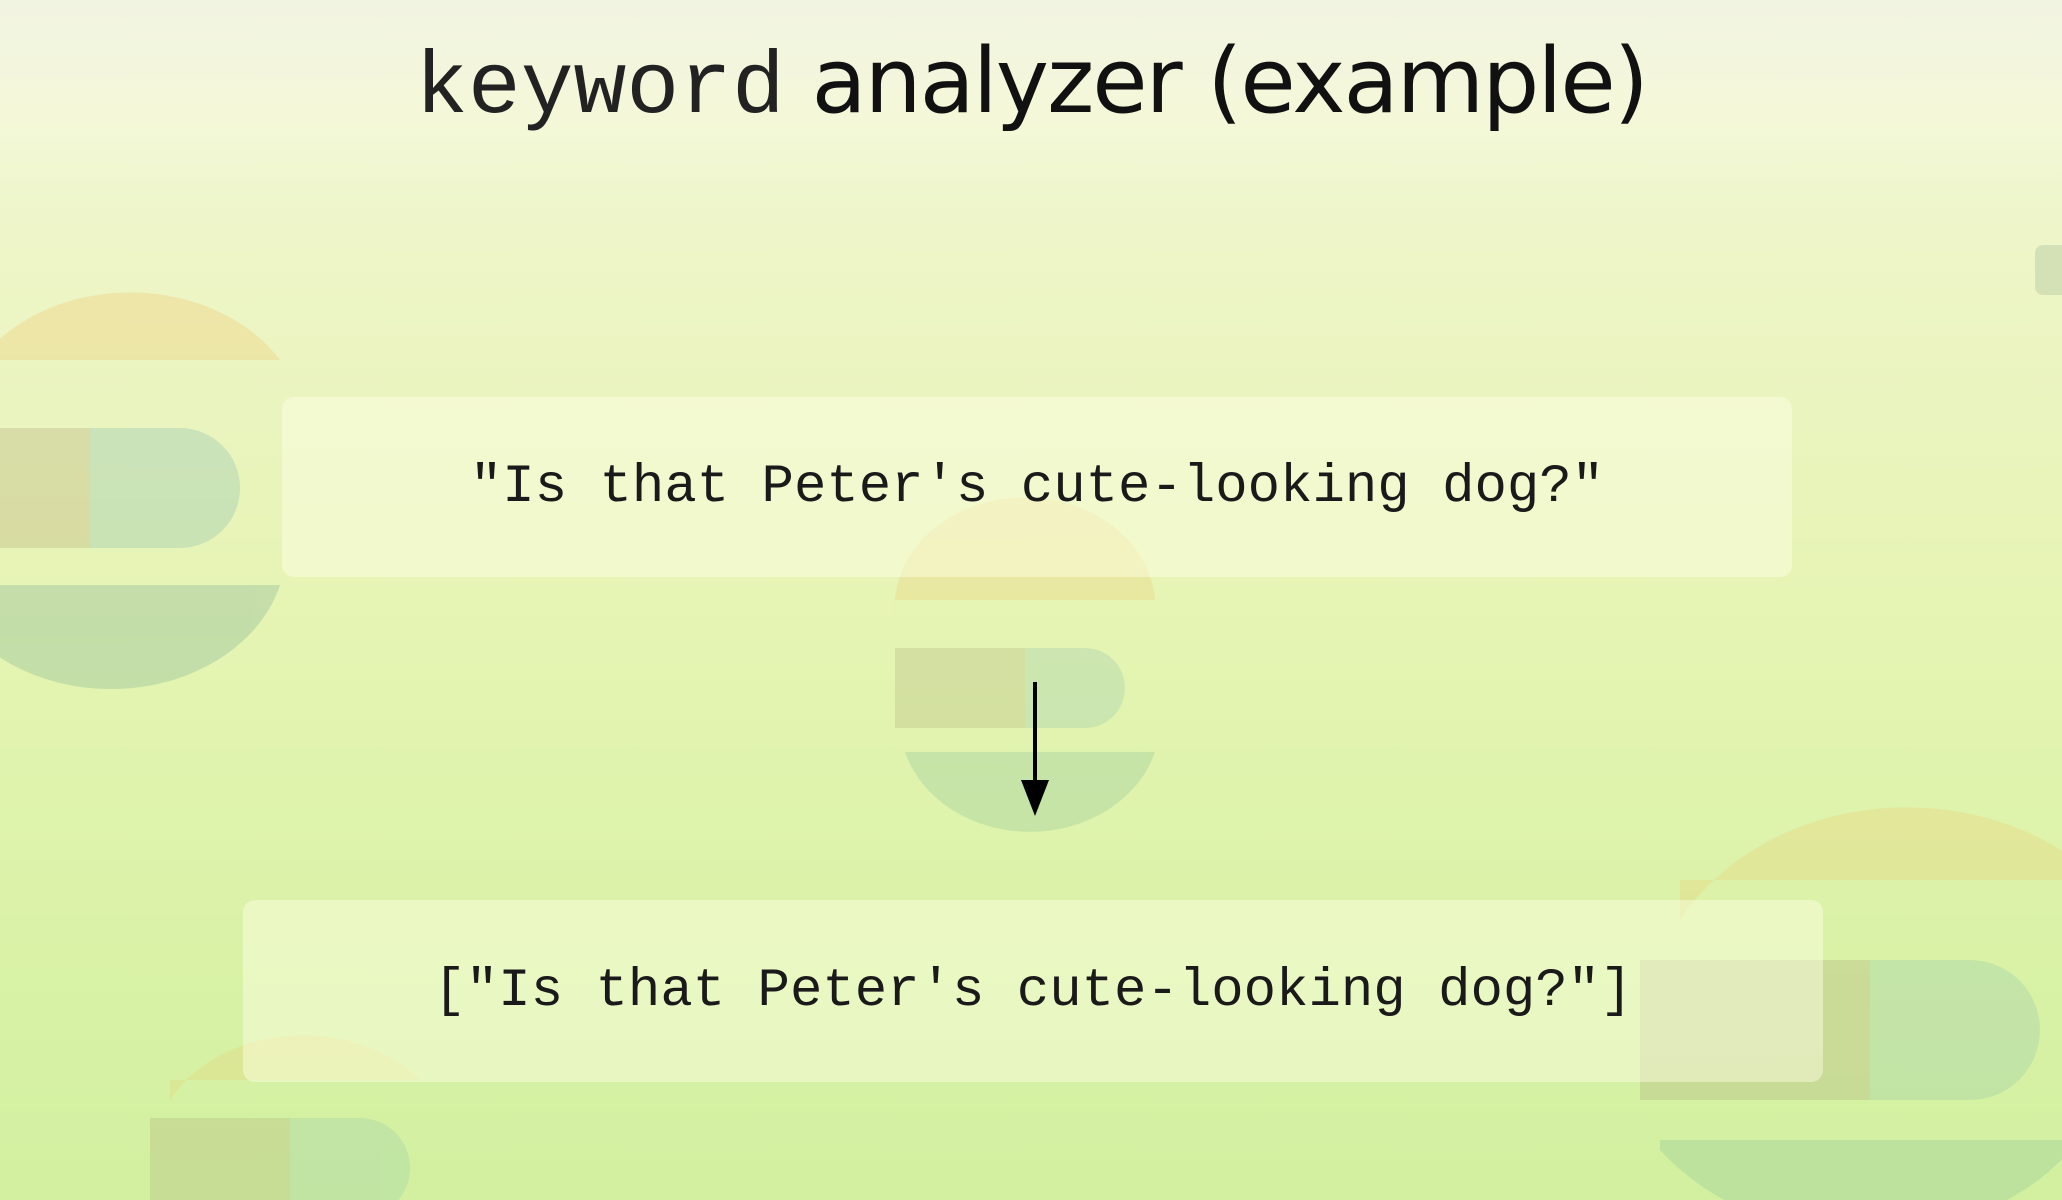 The width and height of the screenshot is (2062, 1200). I want to click on arrow-down-icon, so click(1035, 749).